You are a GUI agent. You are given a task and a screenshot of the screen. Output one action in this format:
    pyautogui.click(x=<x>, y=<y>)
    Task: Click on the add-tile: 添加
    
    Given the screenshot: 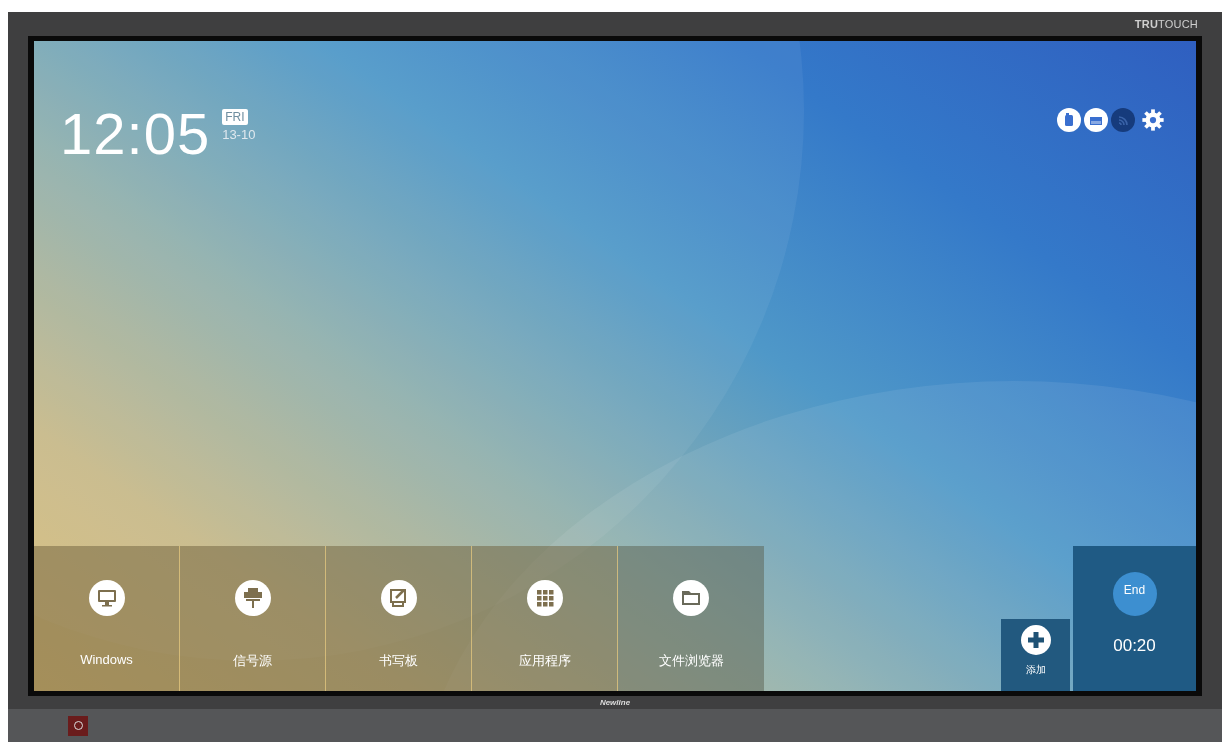 What is the action you would take?
    pyautogui.click(x=1035, y=655)
    